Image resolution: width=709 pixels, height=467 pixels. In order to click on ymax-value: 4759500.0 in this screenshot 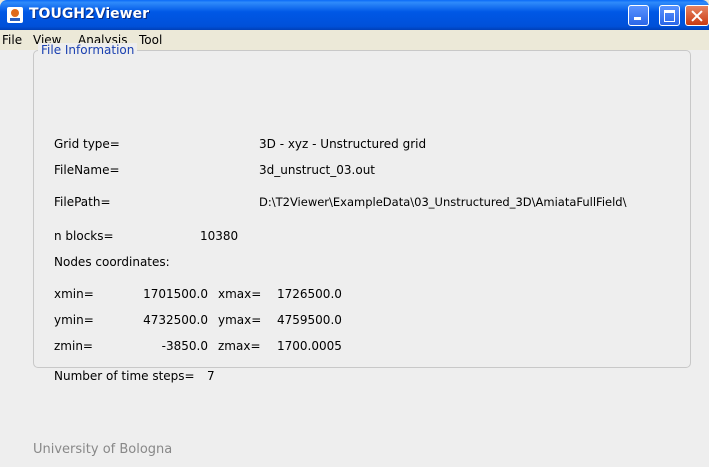, I will do `click(309, 320)`.